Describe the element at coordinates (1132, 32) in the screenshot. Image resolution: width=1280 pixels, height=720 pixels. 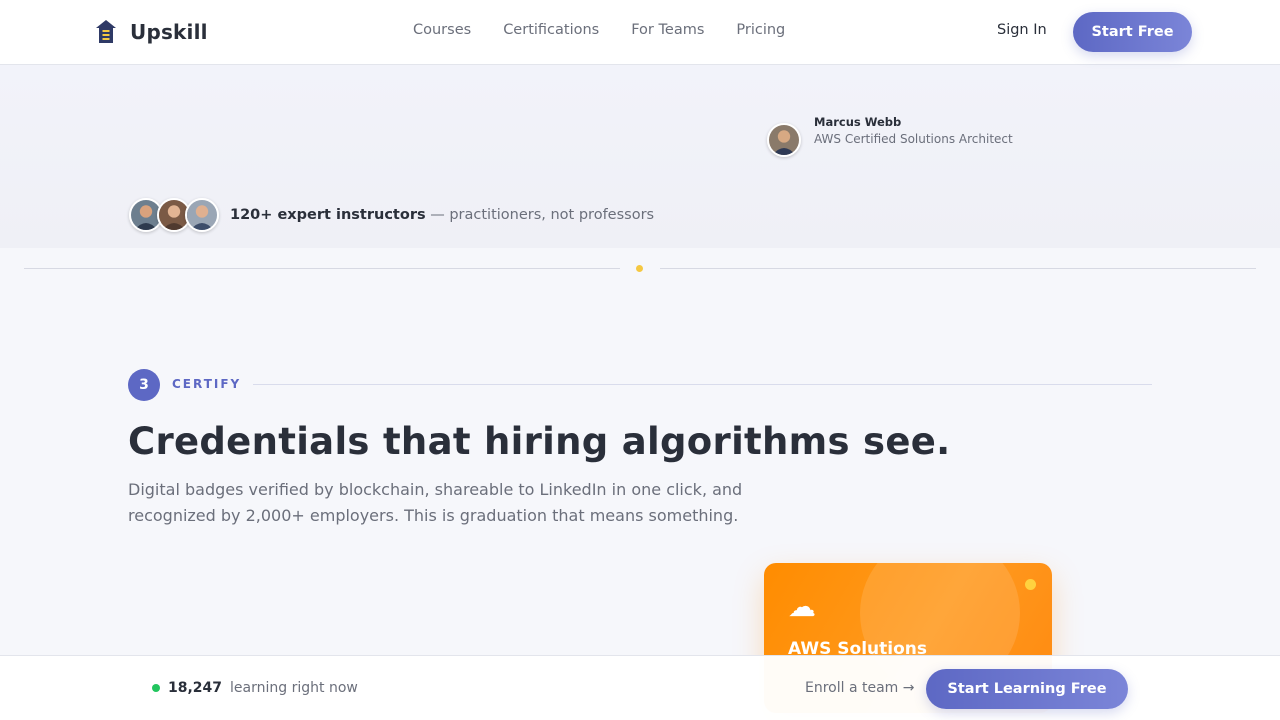
I see `start-free-button: Start Free` at that location.